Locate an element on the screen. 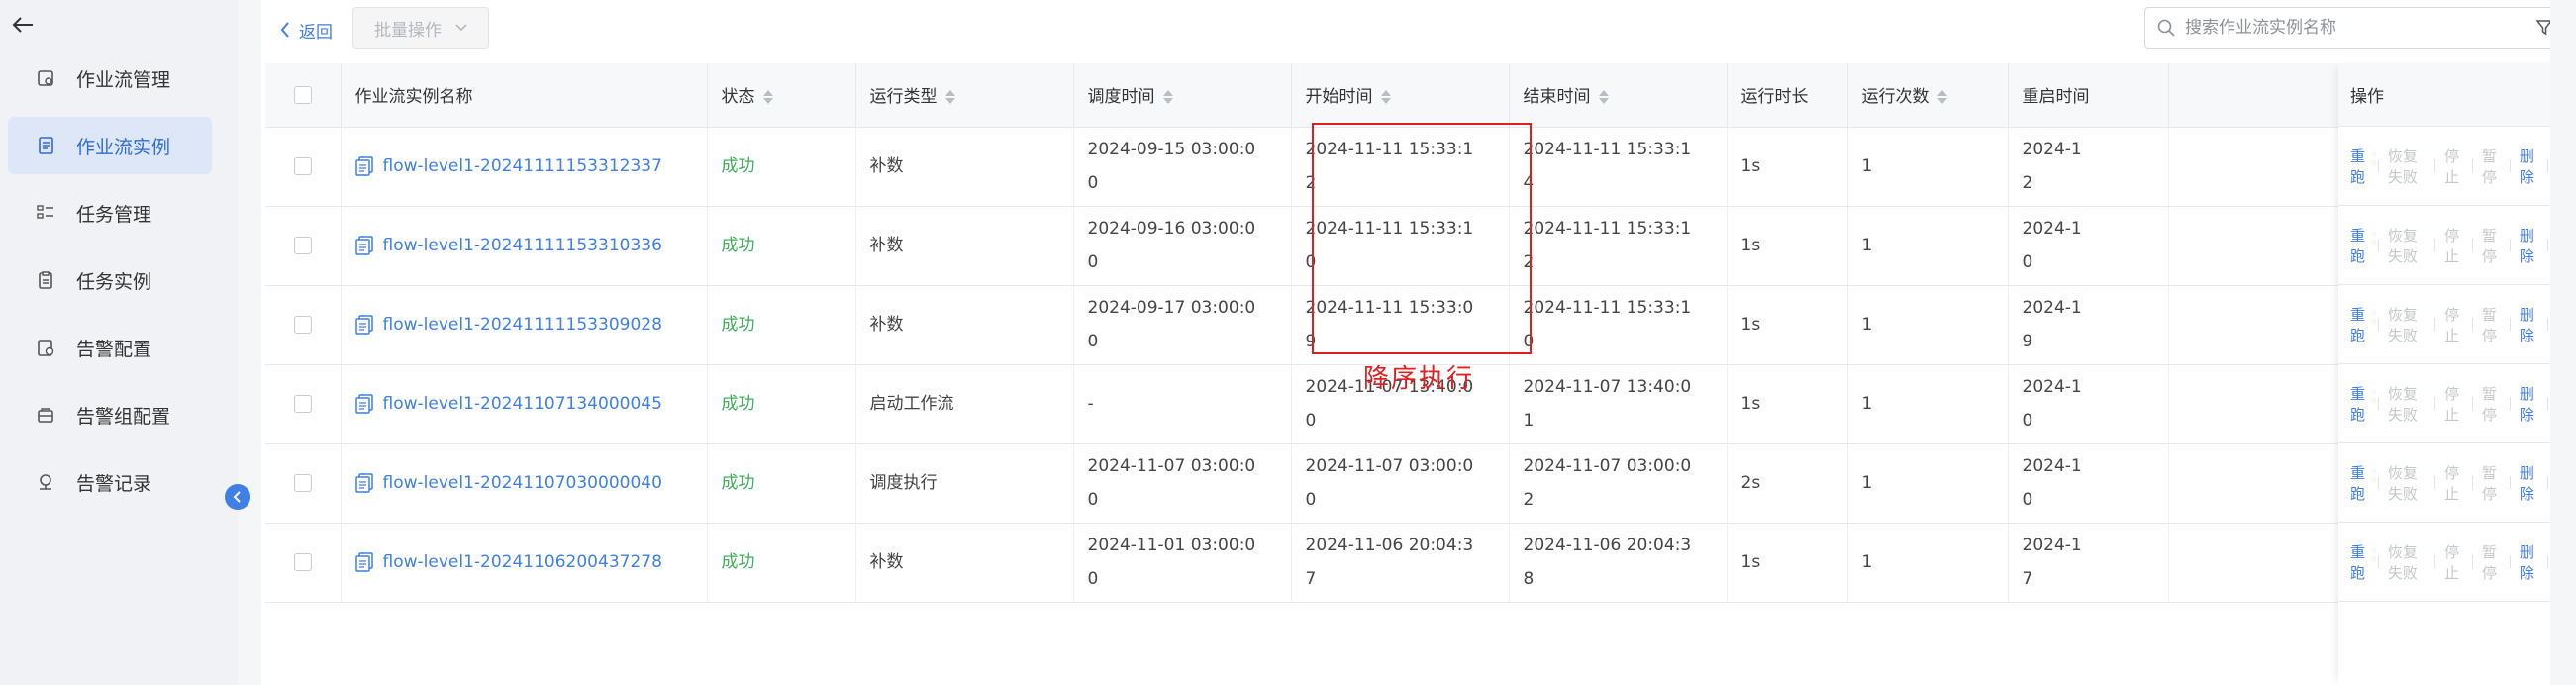  column-header-end-time: 结束时间 is located at coordinates (1618, 95).